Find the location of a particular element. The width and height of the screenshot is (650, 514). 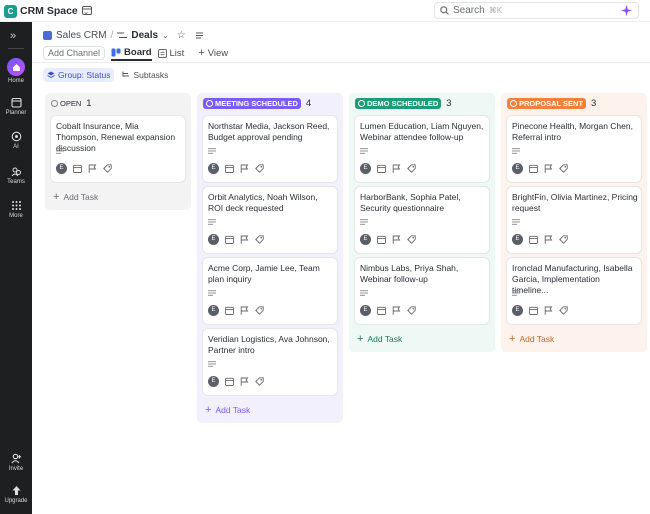

rail-upgrade: Upgrade is located at coordinates (16, 494).